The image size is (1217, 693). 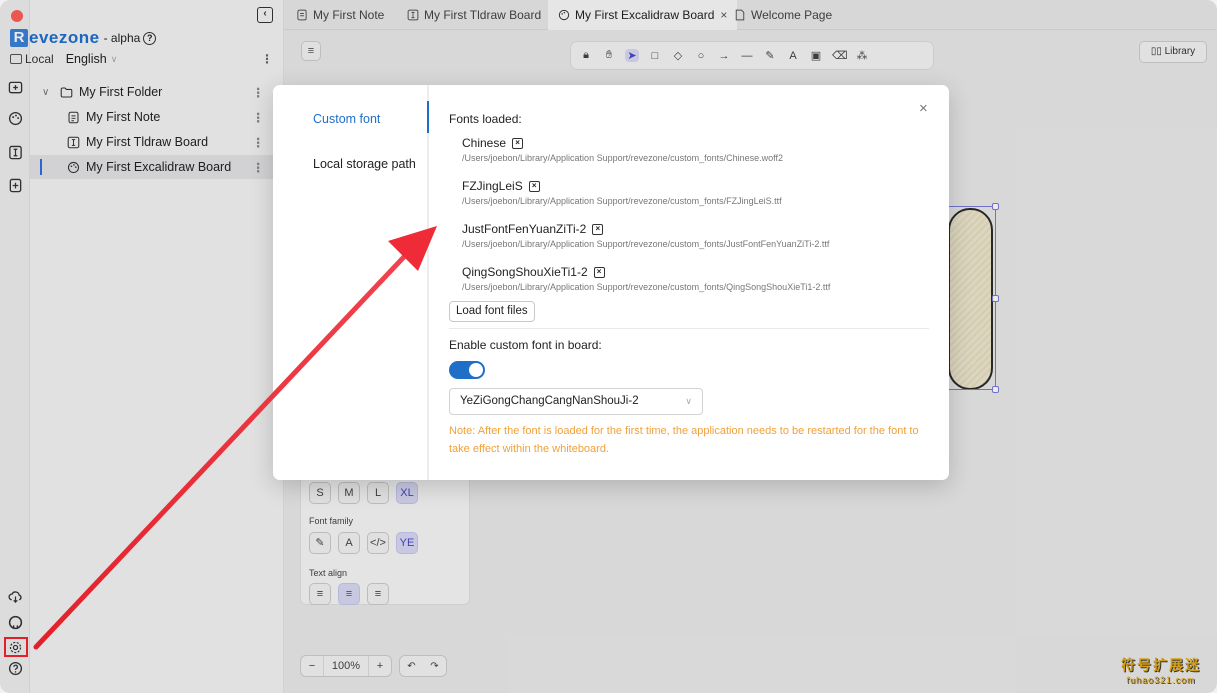 What do you see at coordinates (428, 117) in the screenshot?
I see `nav-active-indicator` at bounding box center [428, 117].